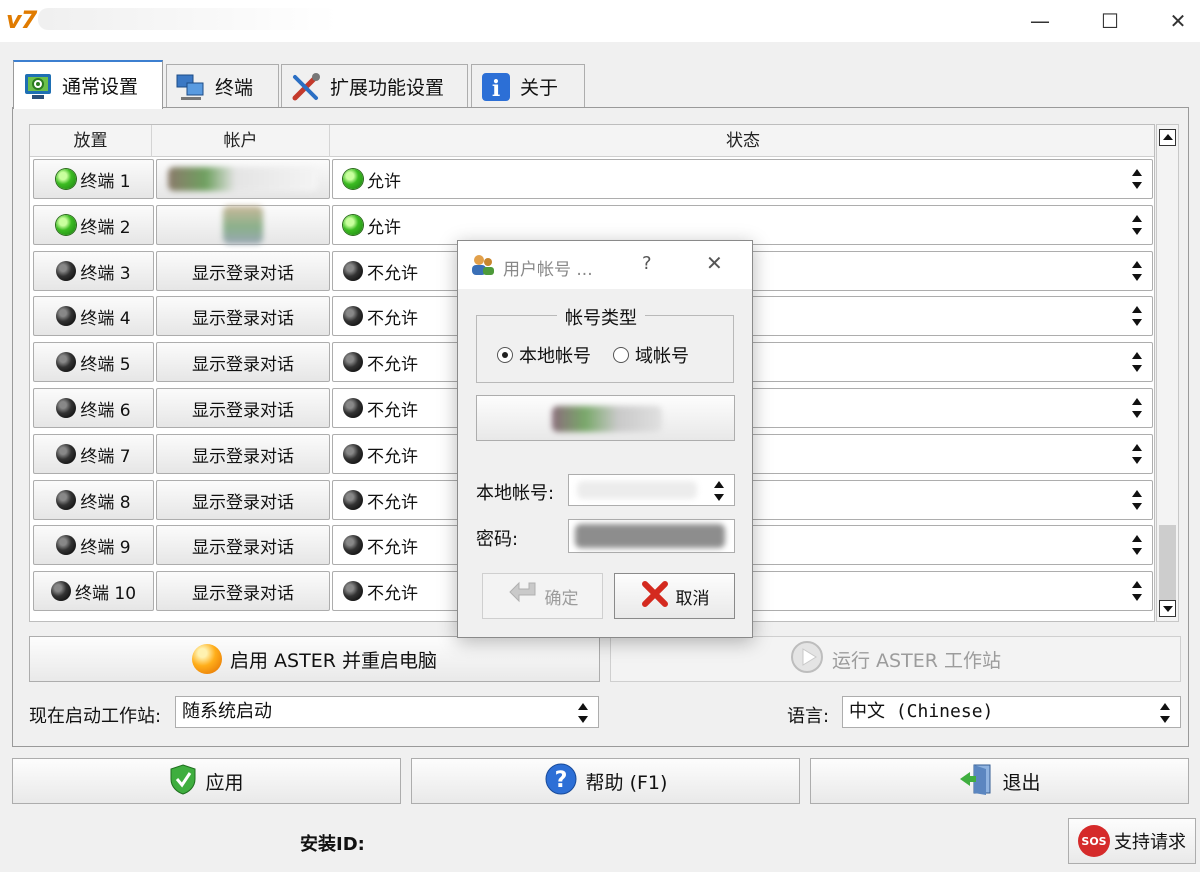 The image size is (1200, 872). I want to click on enable-restart-button: 启用 ASTER 并重启电脑, so click(314, 659).